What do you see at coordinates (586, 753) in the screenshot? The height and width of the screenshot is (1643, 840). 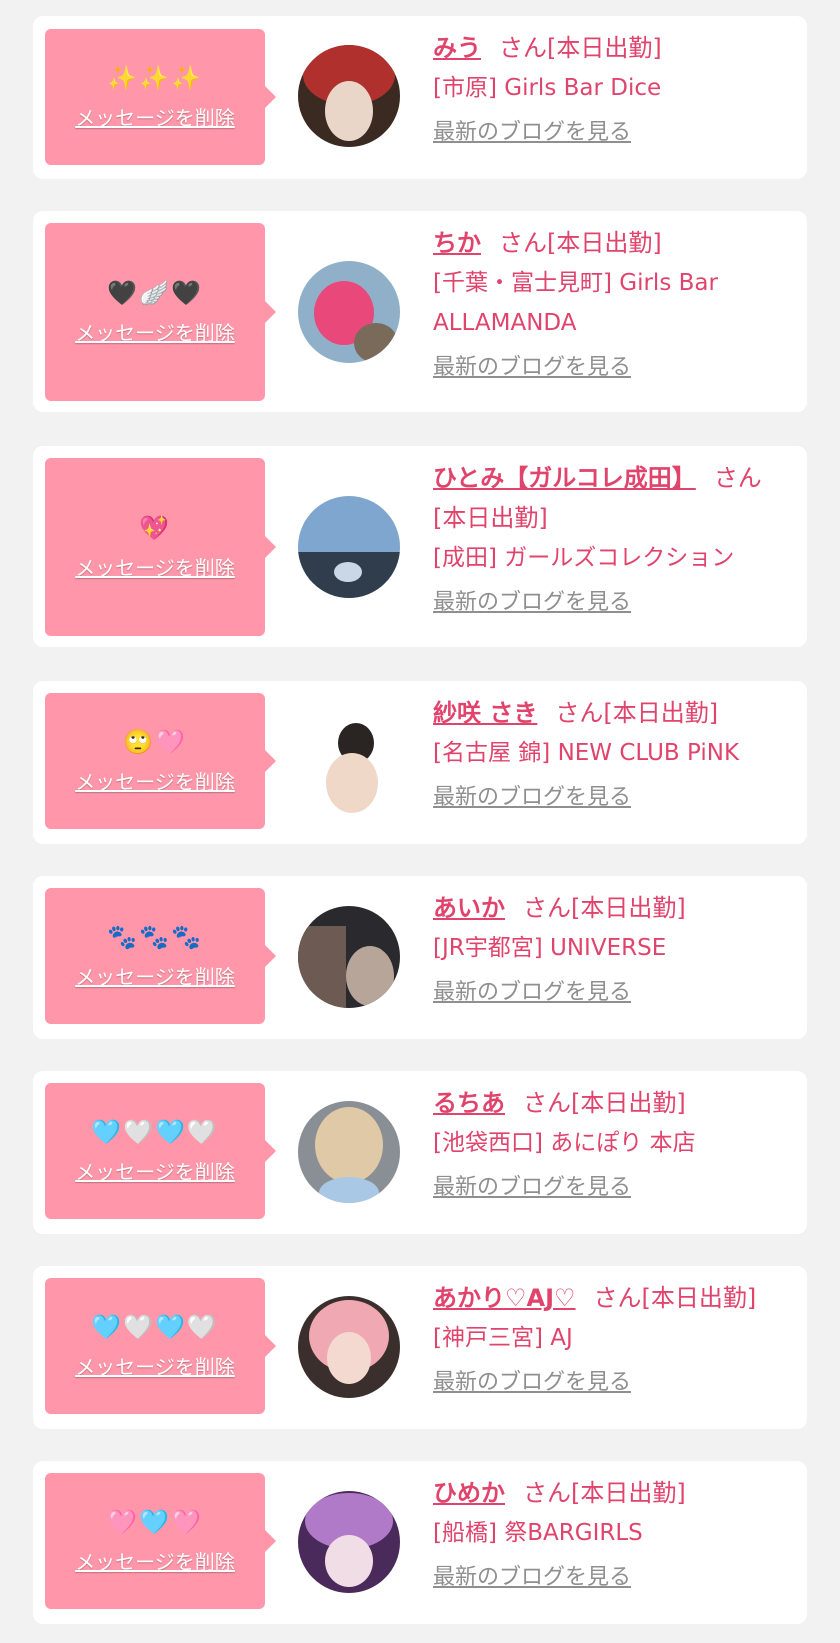 I see `shop-name: [名古屋 錦] NEW CLUB PiNK` at bounding box center [586, 753].